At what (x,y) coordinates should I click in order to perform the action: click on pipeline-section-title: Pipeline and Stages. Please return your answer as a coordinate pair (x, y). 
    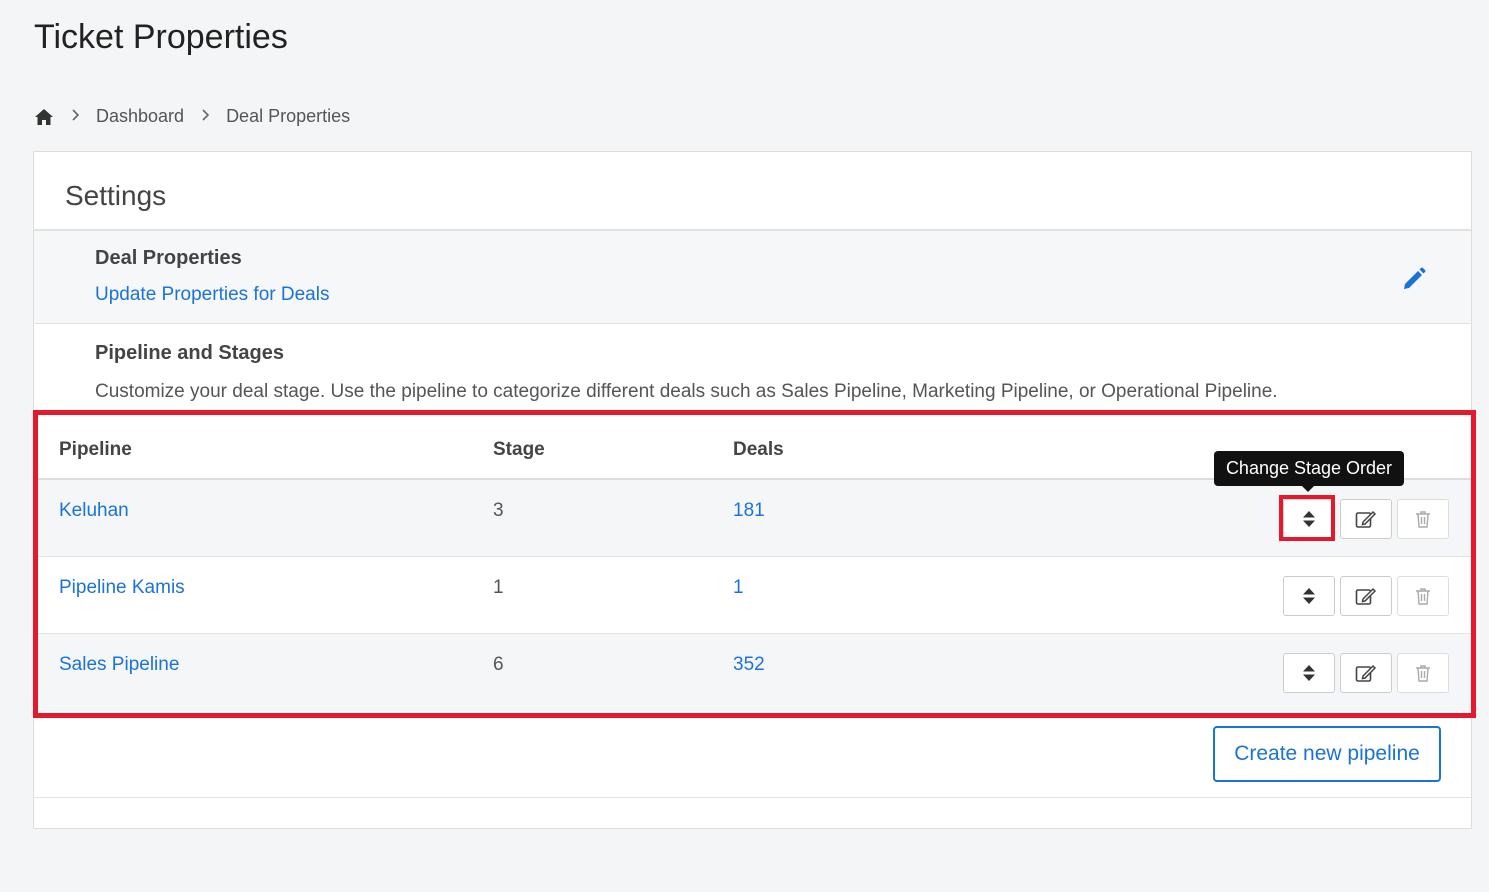
    Looking at the image, I should click on (189, 353).